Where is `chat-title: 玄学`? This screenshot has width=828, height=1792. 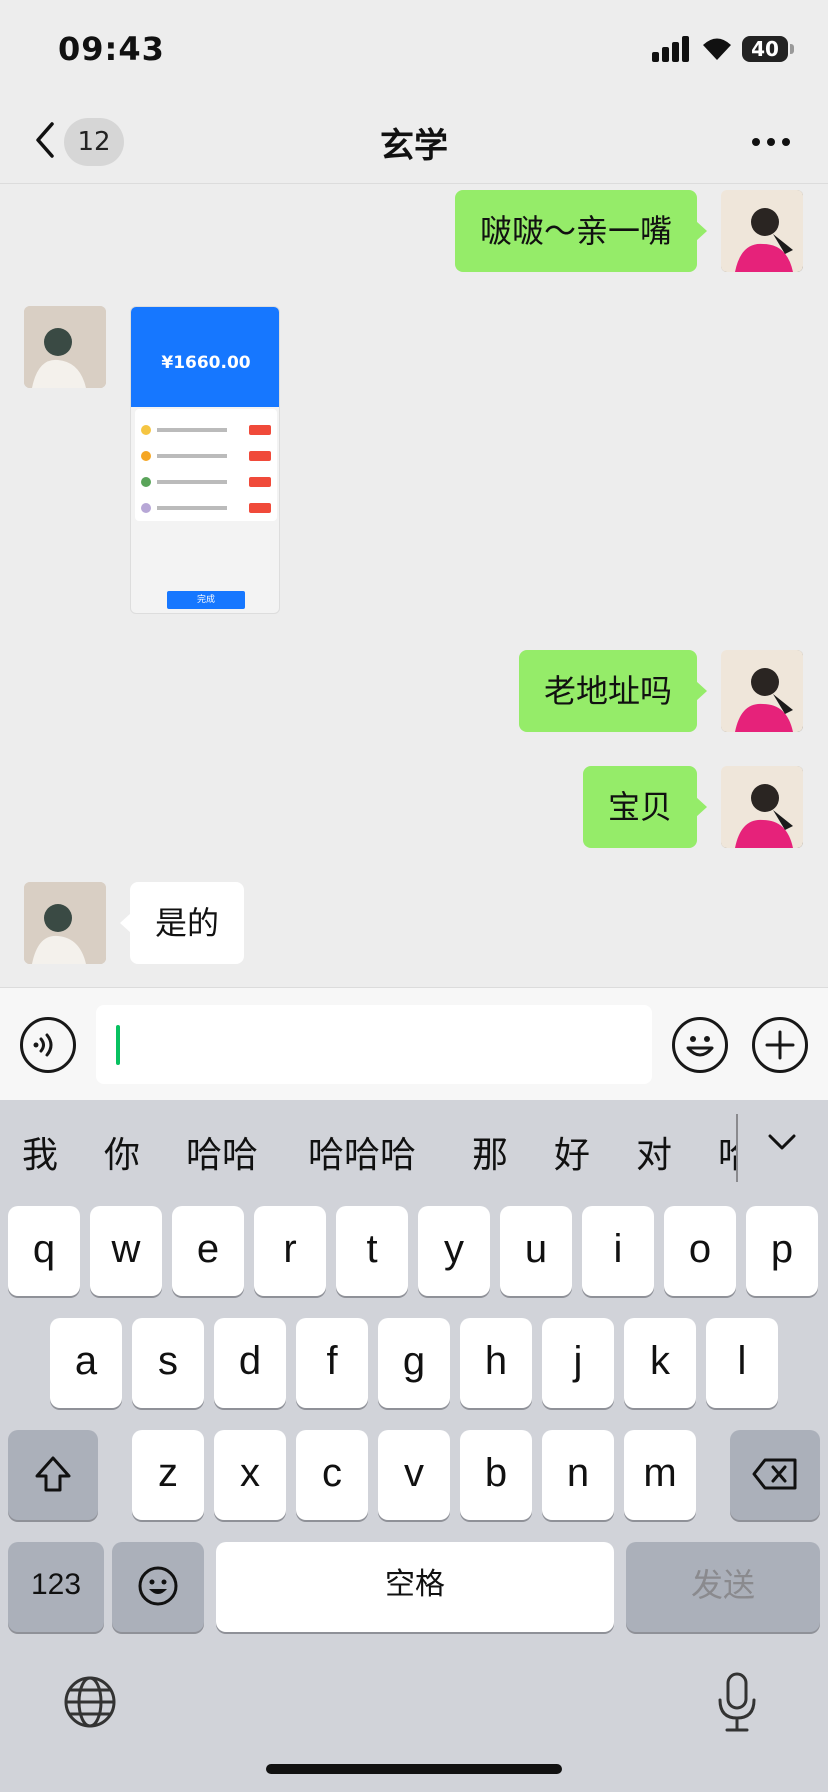
chat-title: 玄学 is located at coordinates (414, 146).